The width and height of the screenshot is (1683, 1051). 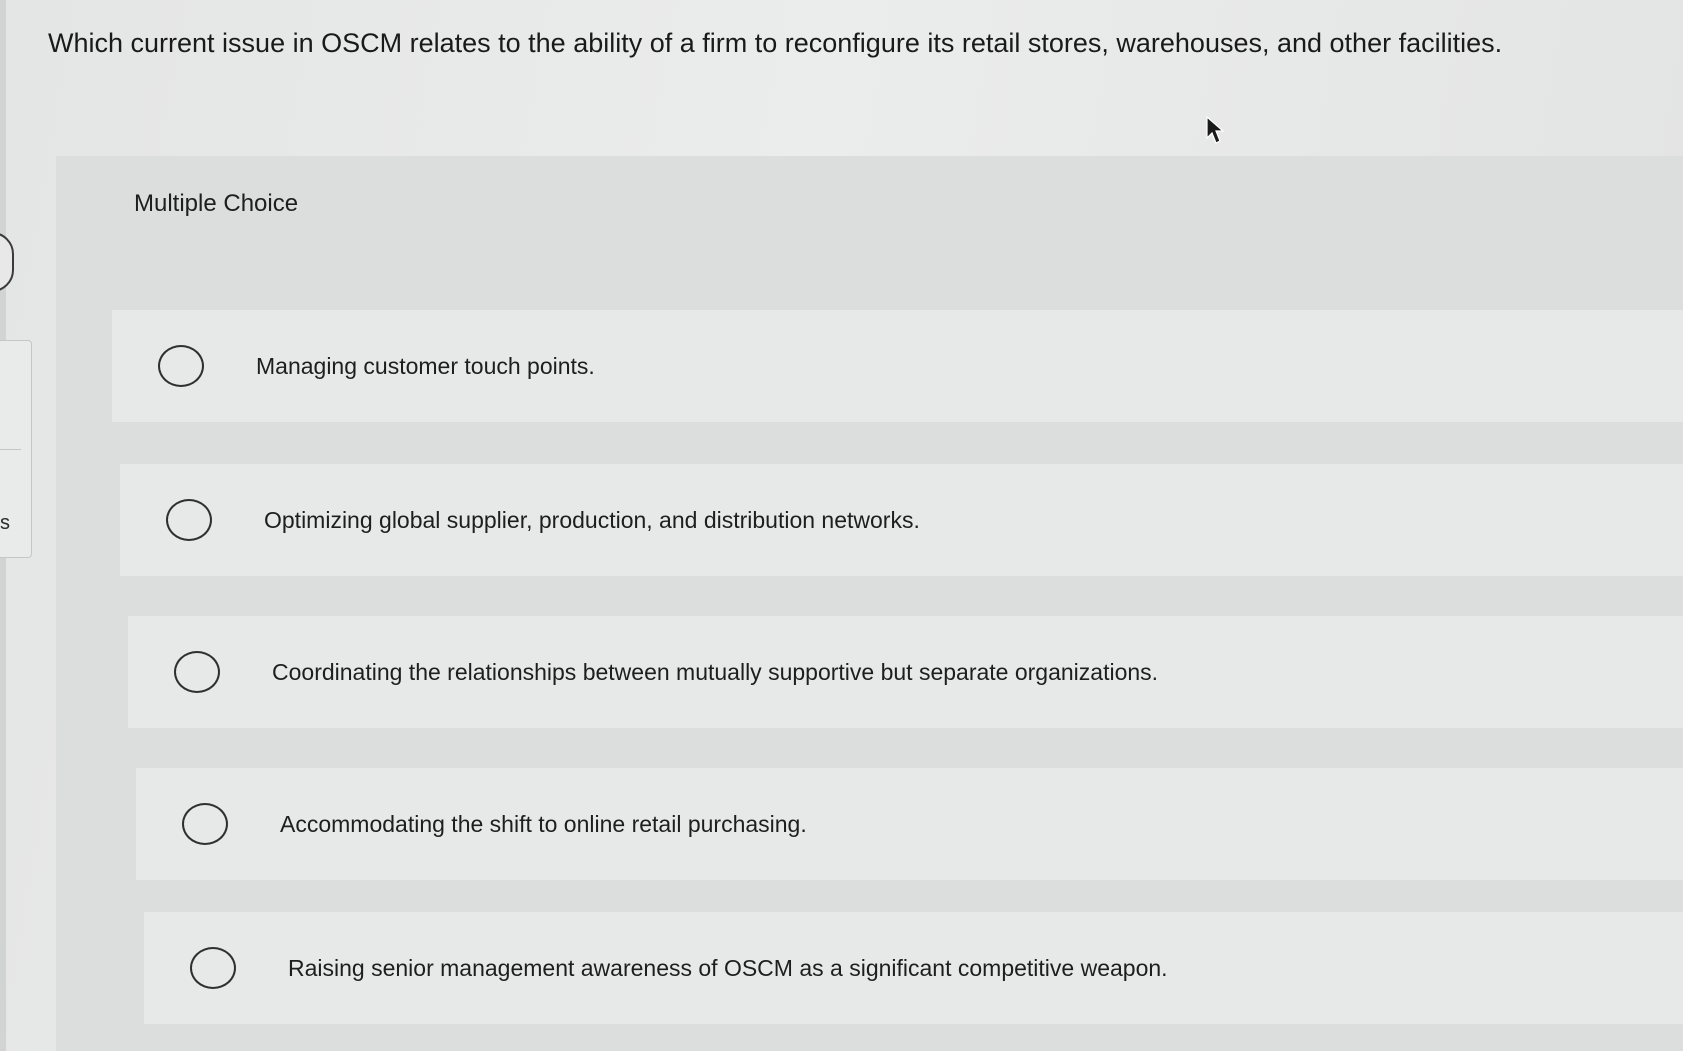 What do you see at coordinates (1215, 130) in the screenshot?
I see `arrow-cursor-icon` at bounding box center [1215, 130].